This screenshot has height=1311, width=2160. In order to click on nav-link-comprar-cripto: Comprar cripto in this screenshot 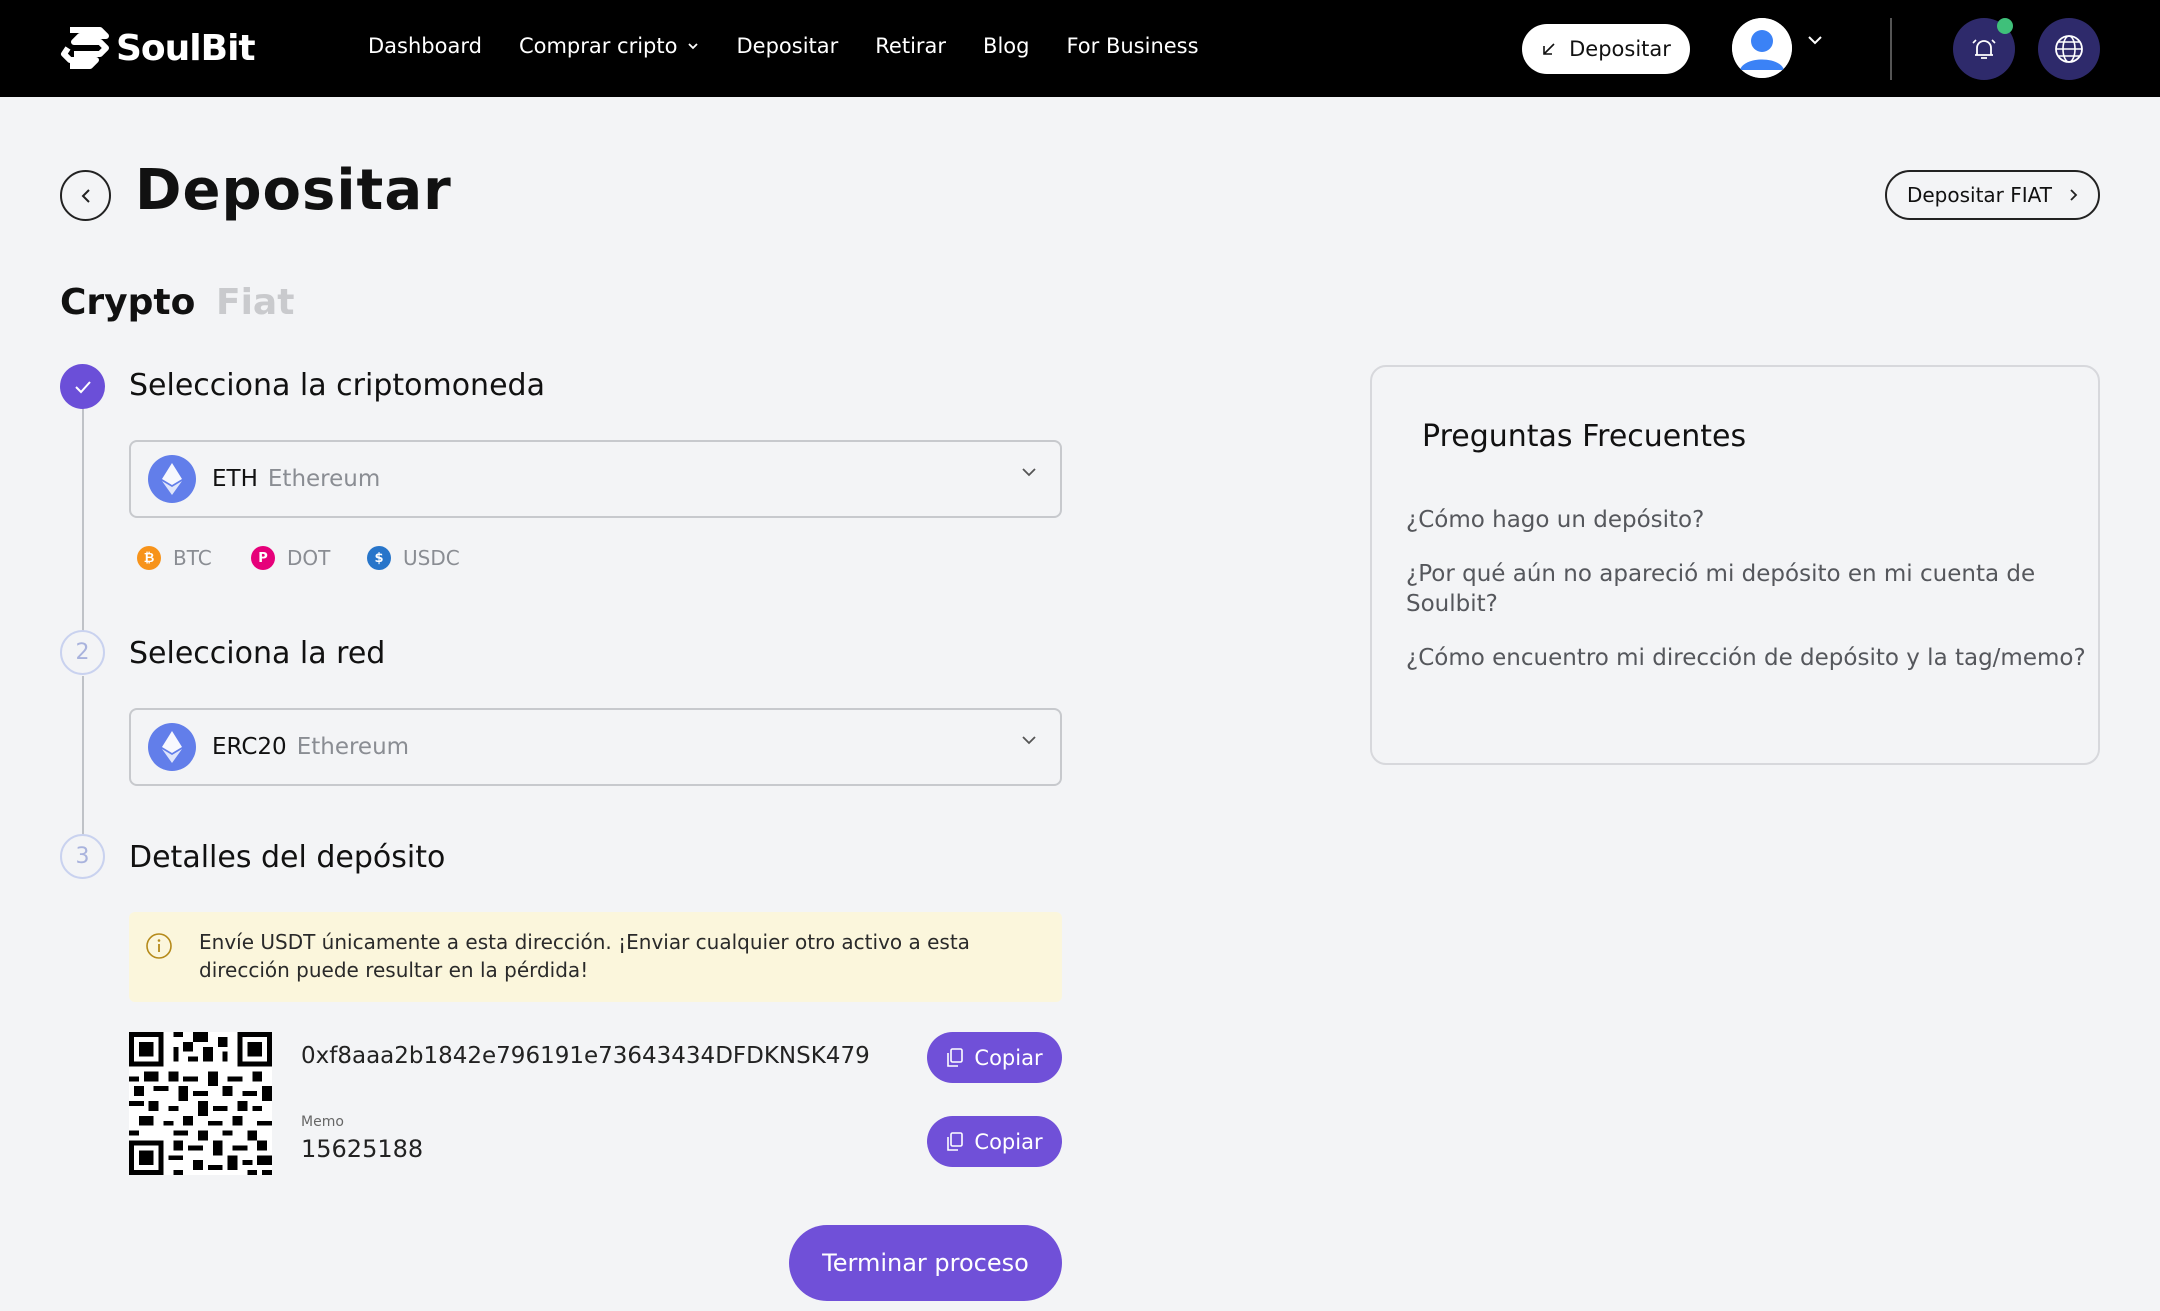, I will do `click(609, 46)`.